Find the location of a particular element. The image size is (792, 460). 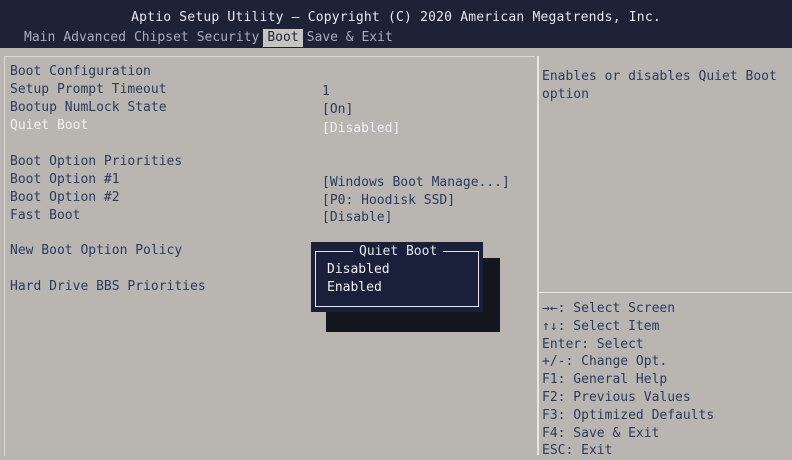

boot-option-2-value: [P0: Hoodisk SSD] is located at coordinates (388, 201).